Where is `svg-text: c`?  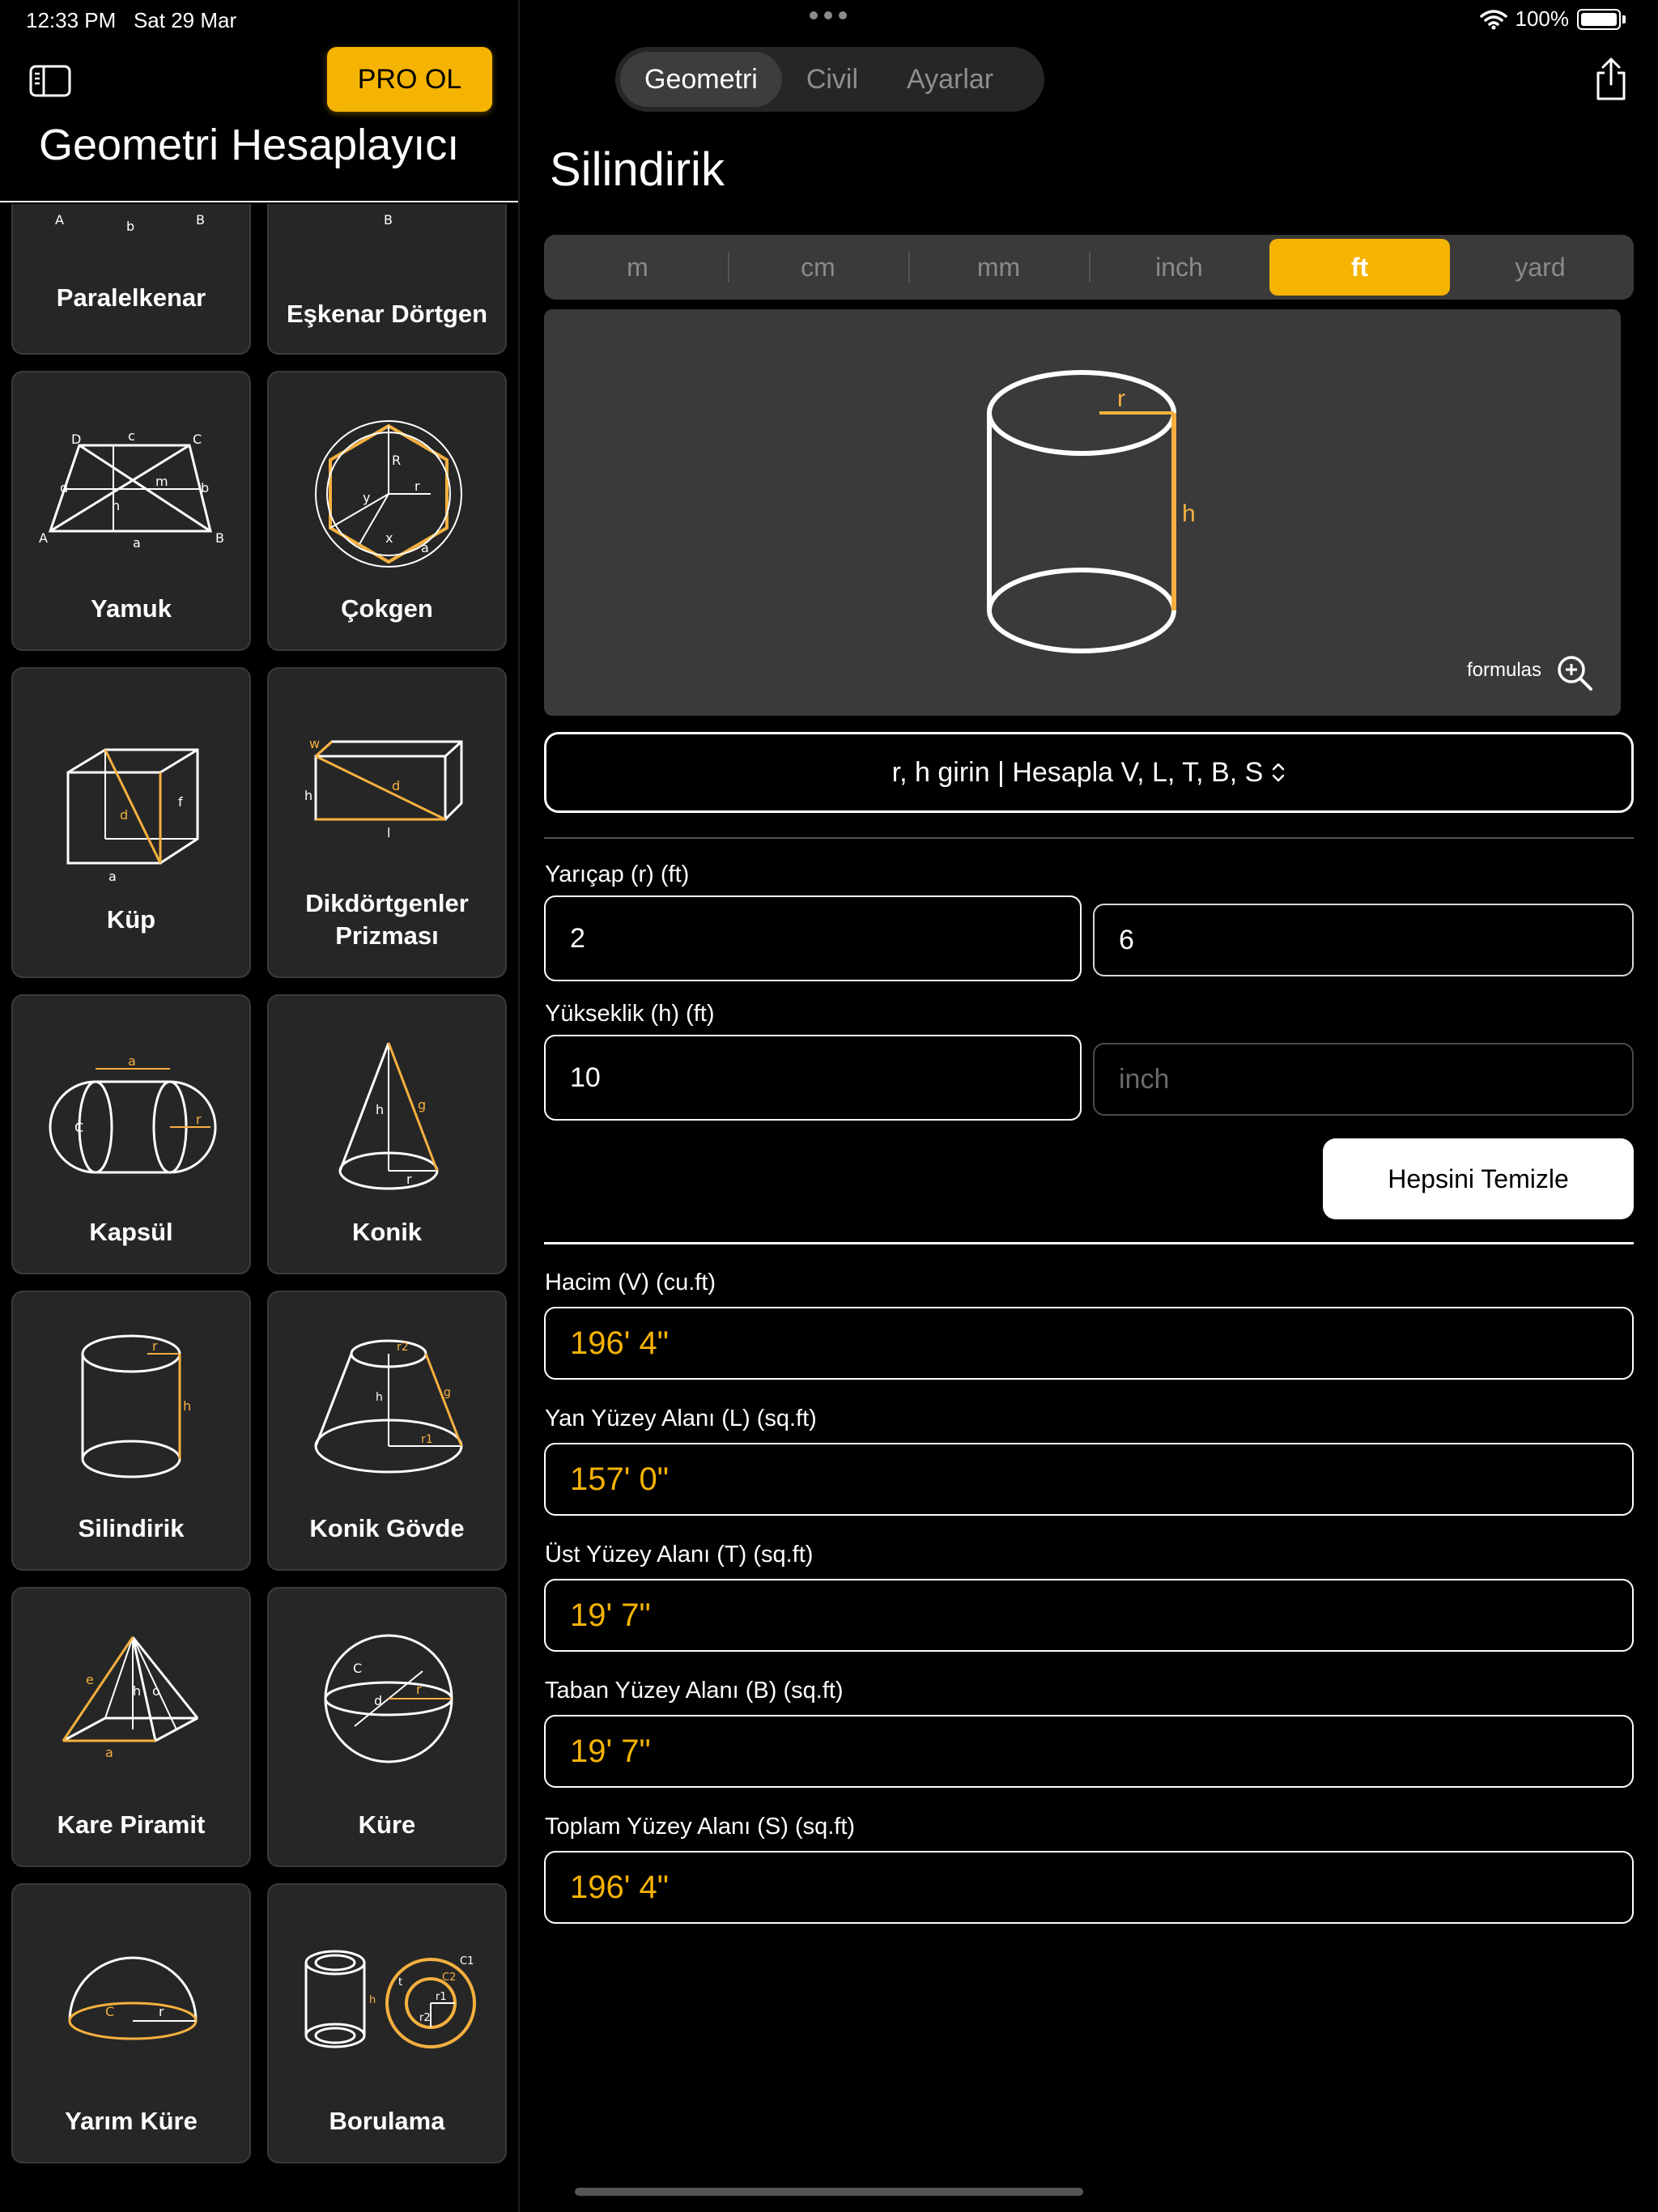
svg-text: c is located at coordinates (131, 436).